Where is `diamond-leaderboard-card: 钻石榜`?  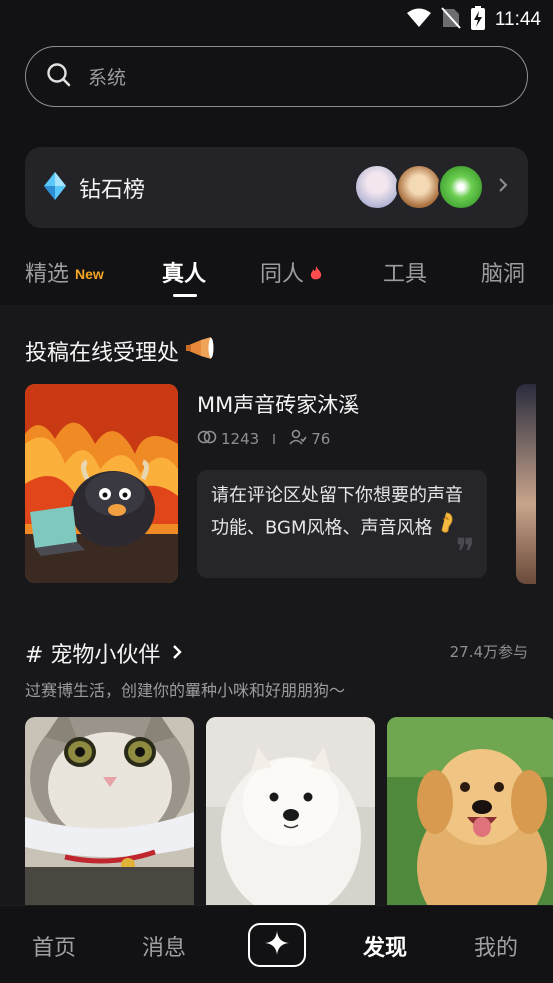 diamond-leaderboard-card: 钻石榜 is located at coordinates (276, 187).